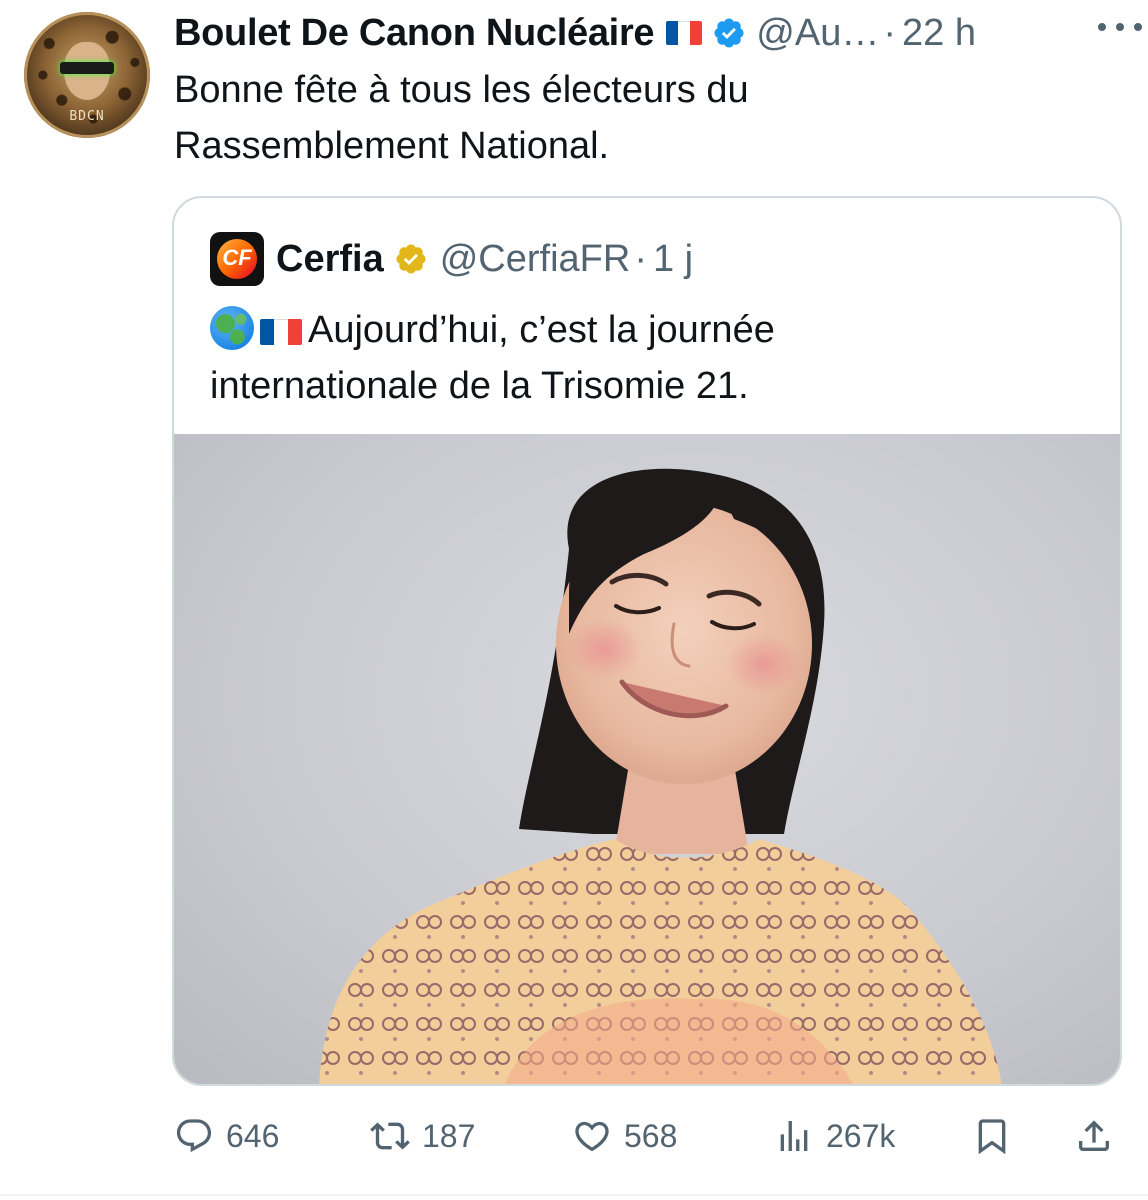 The width and height of the screenshot is (1148, 1200). Describe the element at coordinates (414, 33) in the screenshot. I see `author-display-name: Boulet De Canon Nucléaire` at that location.